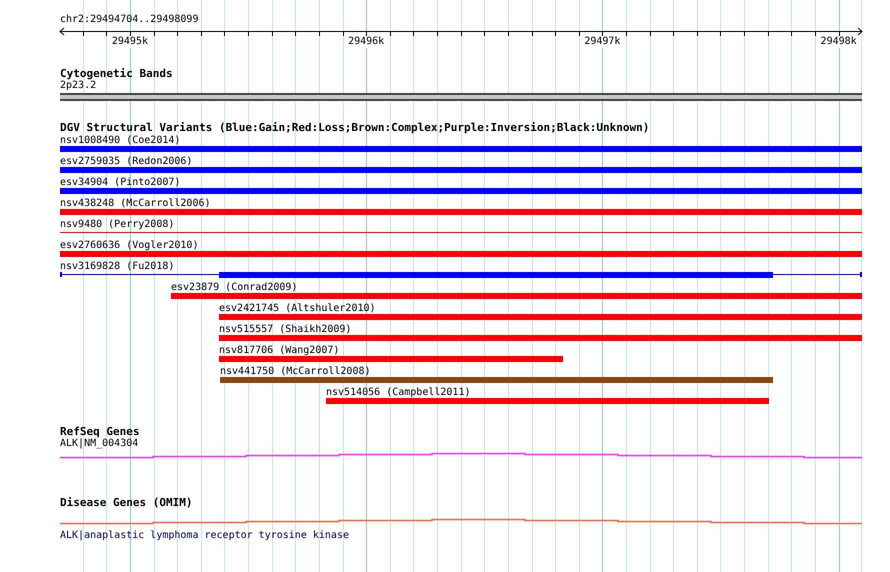 The width and height of the screenshot is (890, 572). Describe the element at coordinates (117, 266) in the screenshot. I see `variant-label: nsv3169828 (Fu2018)` at that location.